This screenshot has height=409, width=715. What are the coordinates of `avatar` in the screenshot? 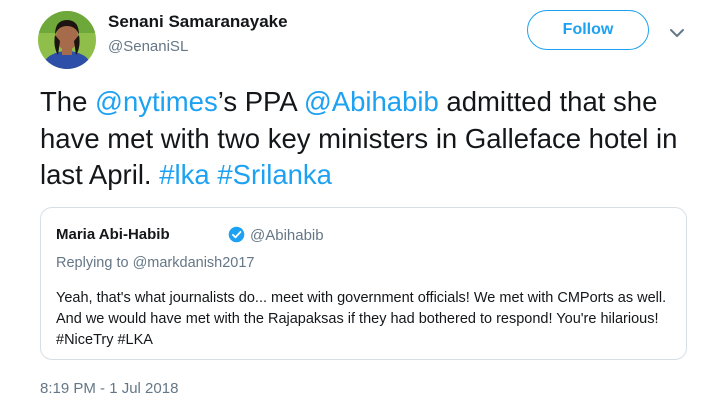 It's located at (67, 40).